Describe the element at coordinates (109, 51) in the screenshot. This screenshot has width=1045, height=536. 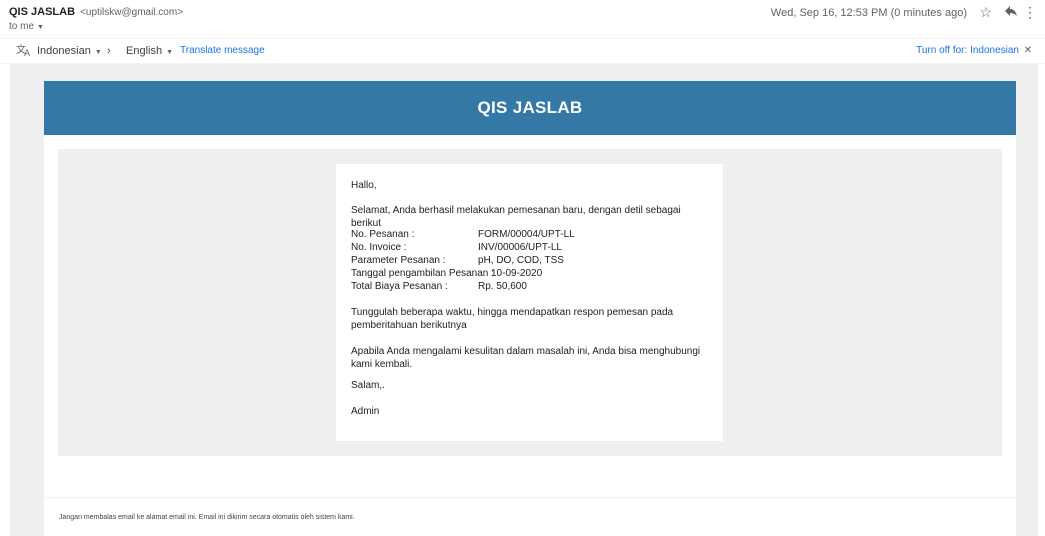
I see `arrow-right-icon: ›` at that location.